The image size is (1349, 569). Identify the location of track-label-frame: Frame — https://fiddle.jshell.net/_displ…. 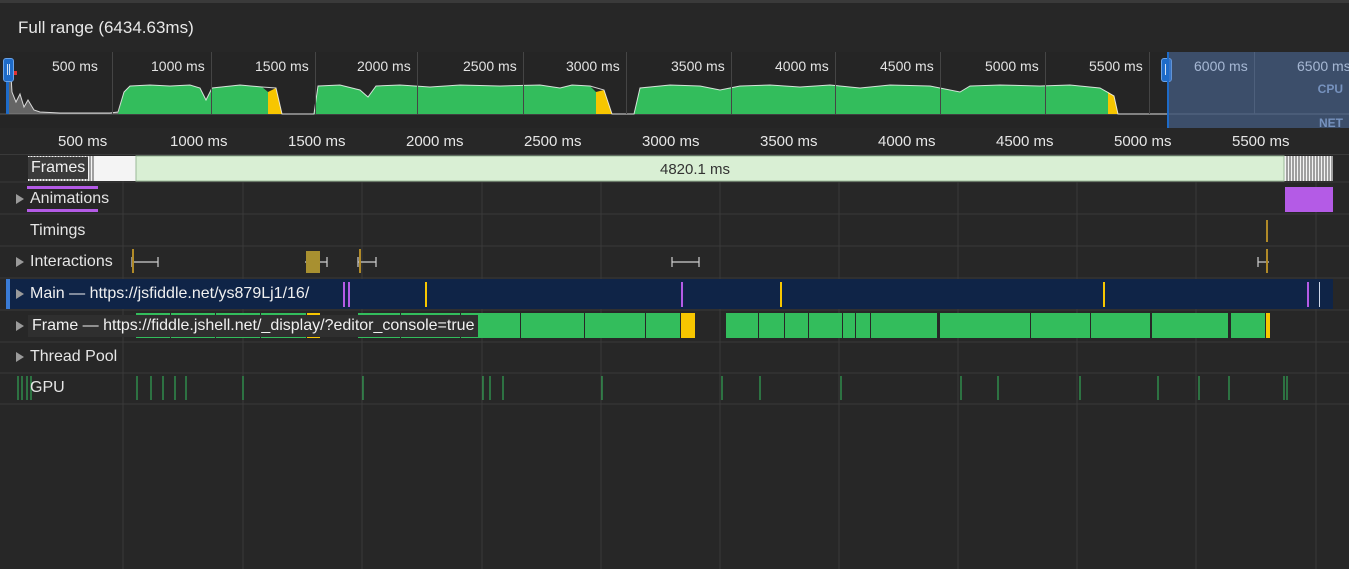
(253, 326).